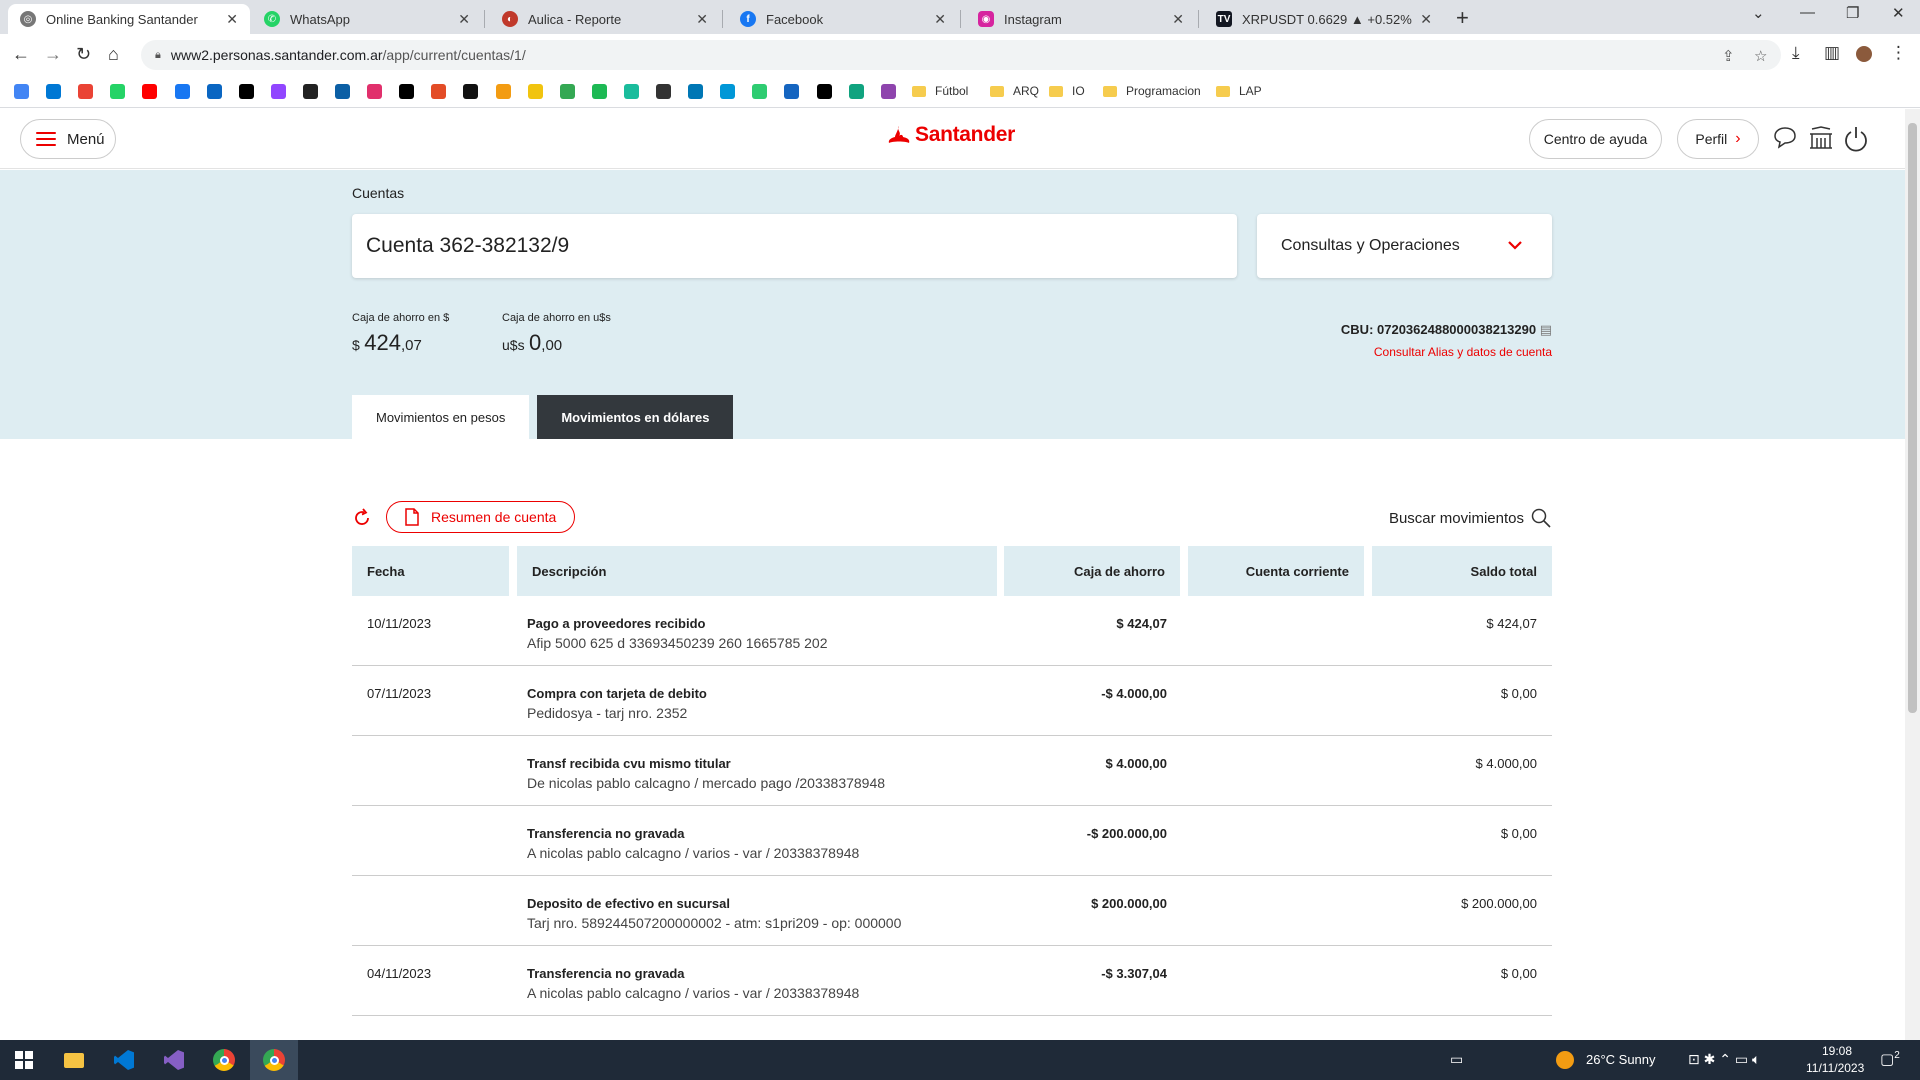  What do you see at coordinates (1446, 352) in the screenshot?
I see `alias-link: Consultar Alias y datos de cuenta` at bounding box center [1446, 352].